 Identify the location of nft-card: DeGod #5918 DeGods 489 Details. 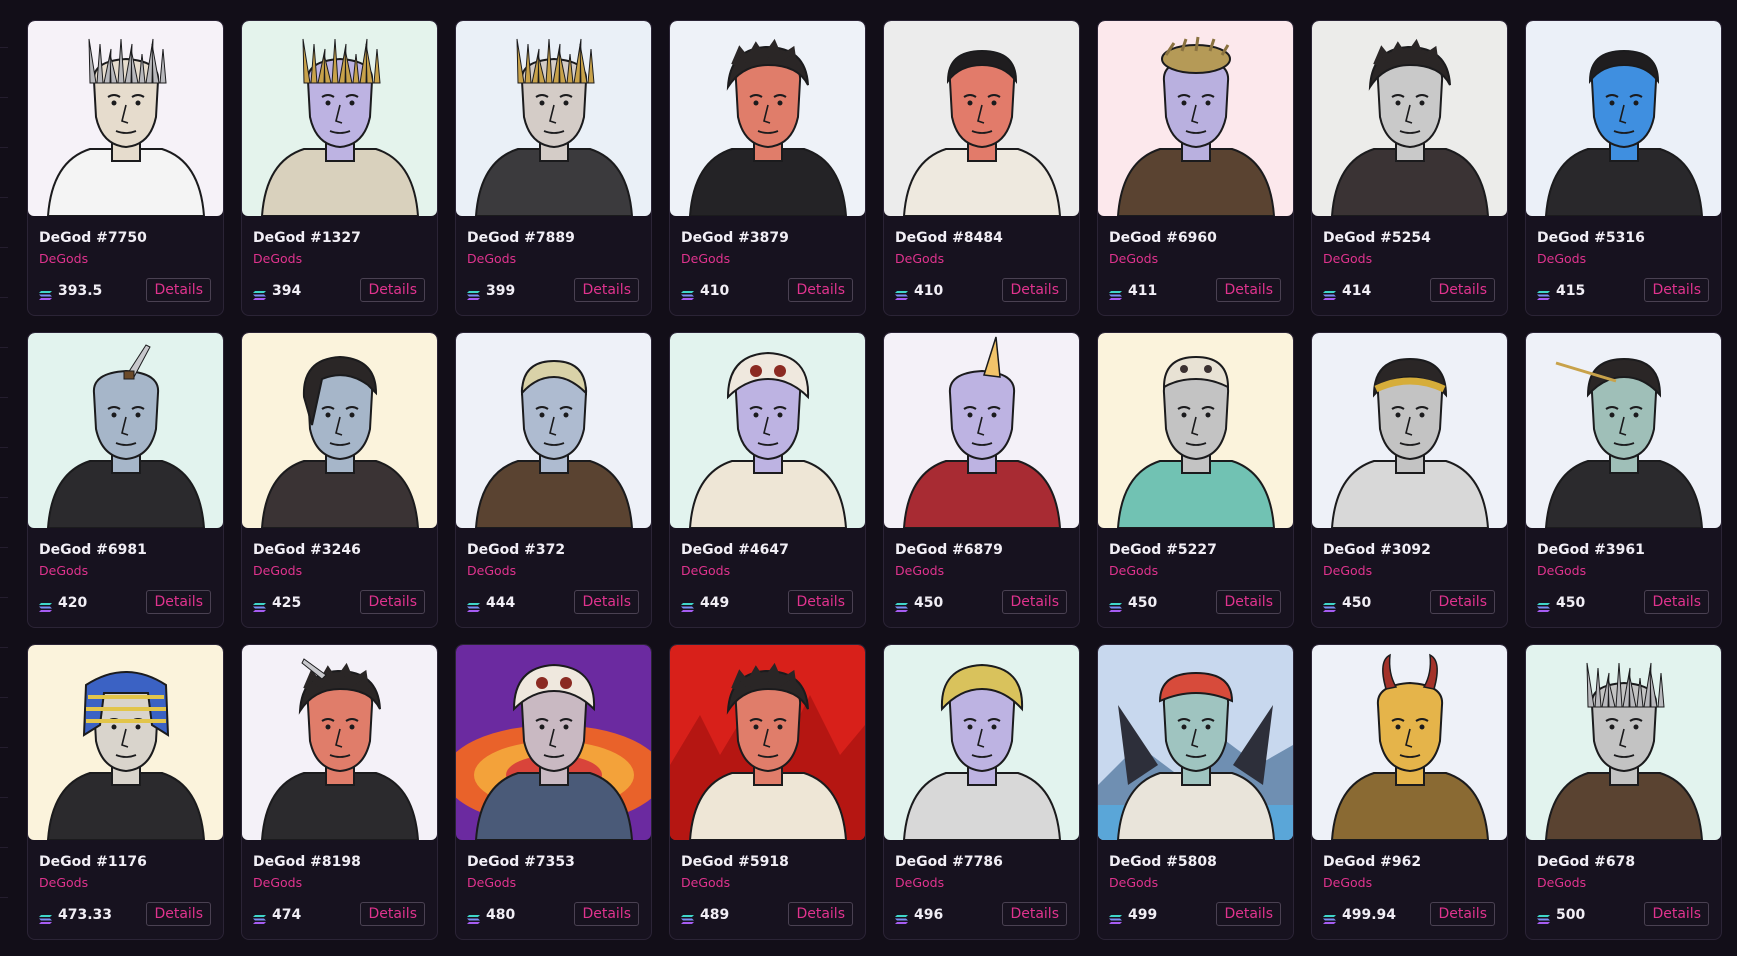
(767, 792).